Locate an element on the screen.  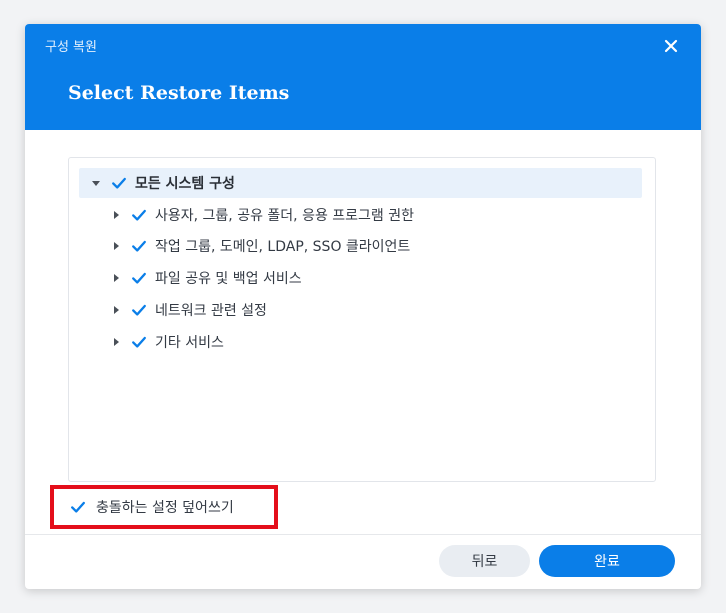
checkbox-network-settings is located at coordinates (139, 310).